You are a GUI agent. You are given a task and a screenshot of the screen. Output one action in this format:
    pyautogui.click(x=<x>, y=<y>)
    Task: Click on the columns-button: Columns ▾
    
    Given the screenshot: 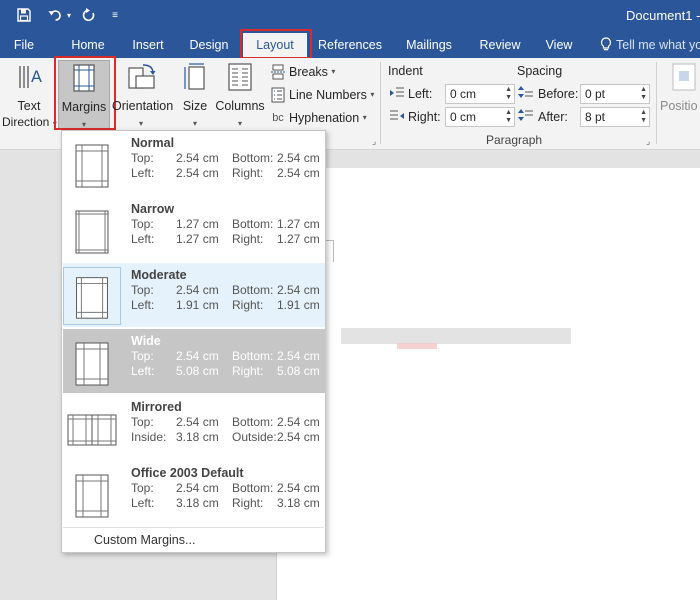 What is the action you would take?
    pyautogui.click(x=240, y=95)
    